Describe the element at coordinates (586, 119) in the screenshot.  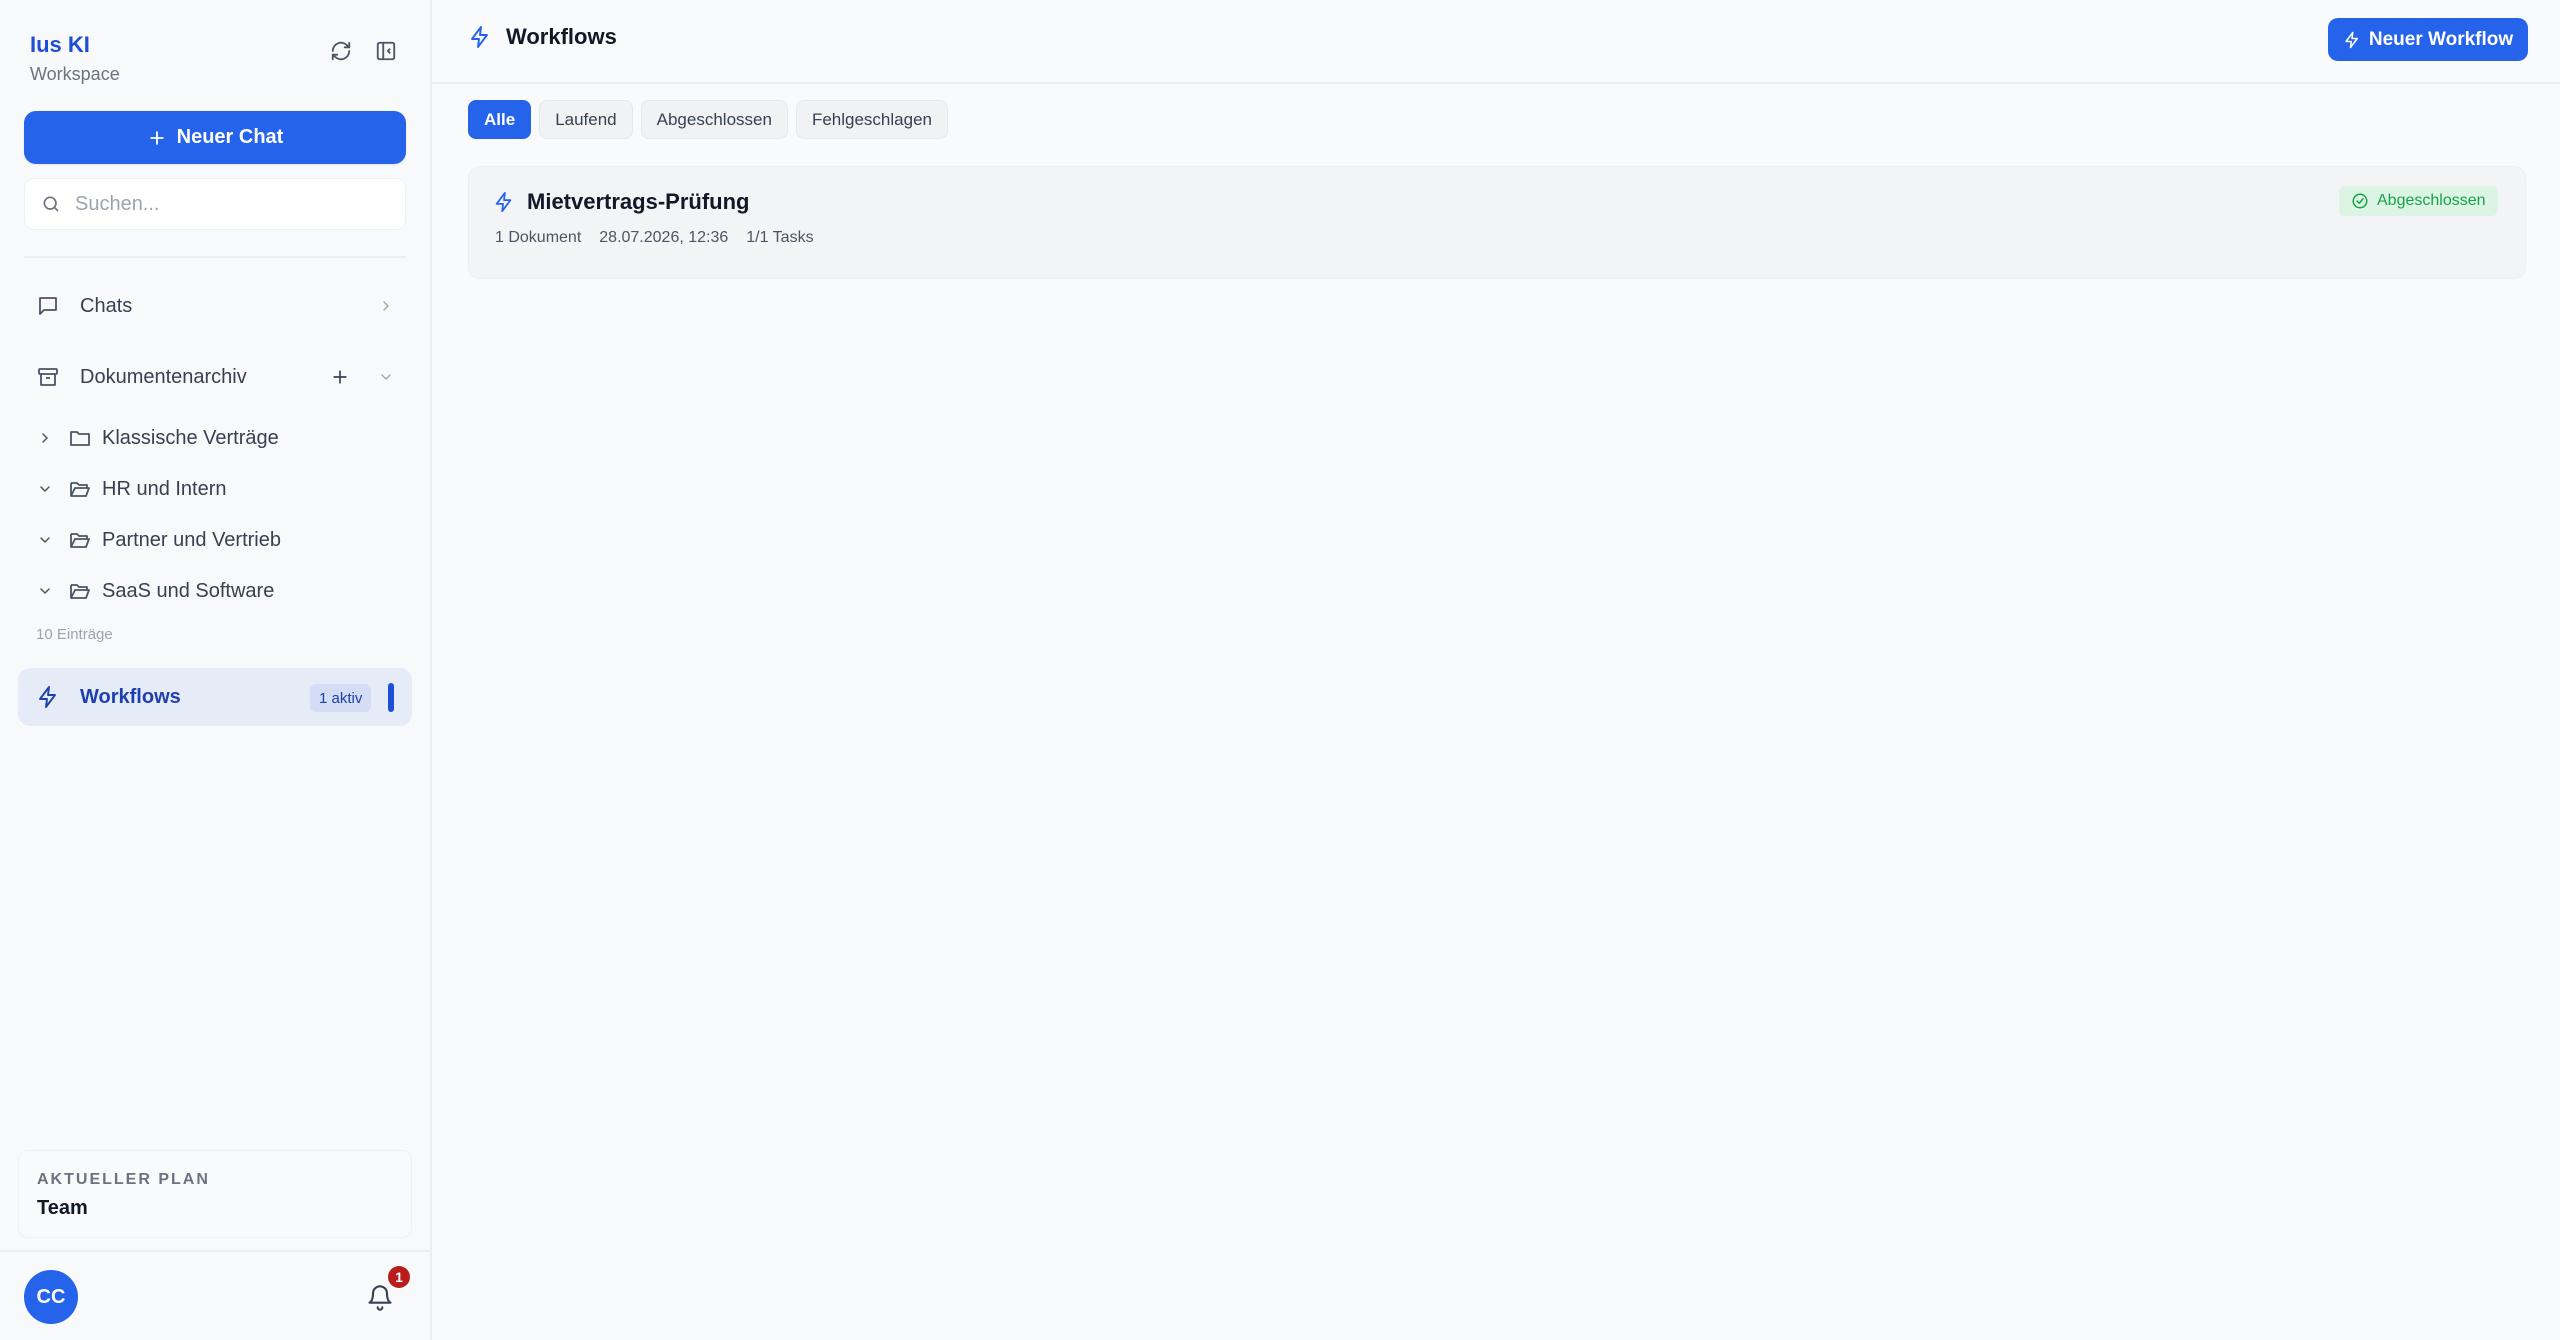
I see `filter-tab-running: Laufend` at that location.